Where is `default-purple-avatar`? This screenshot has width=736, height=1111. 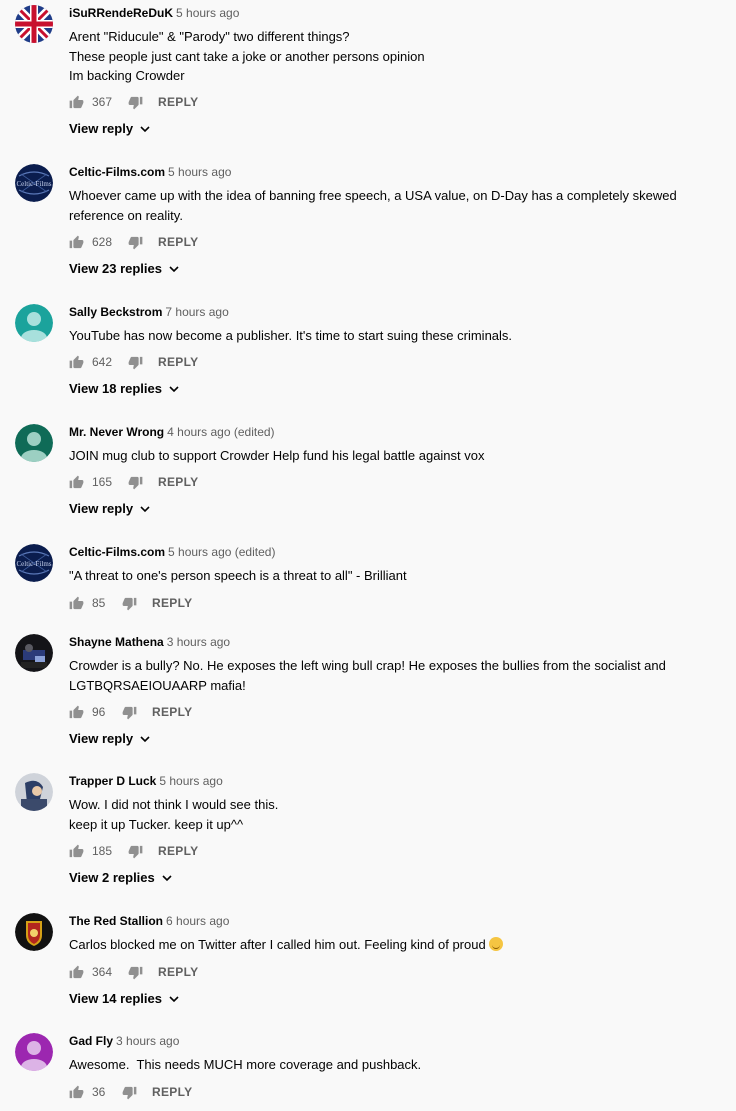
default-purple-avatar is located at coordinates (34, 1052).